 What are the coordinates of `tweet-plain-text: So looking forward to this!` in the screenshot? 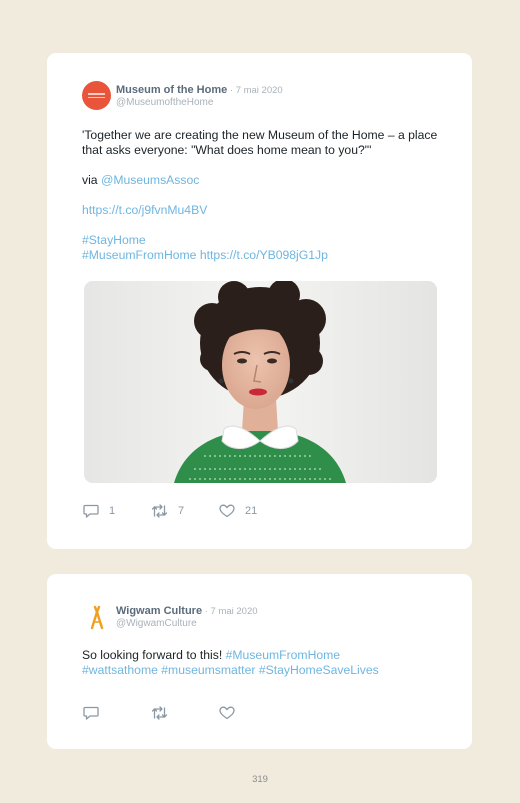 It's located at (154, 655).